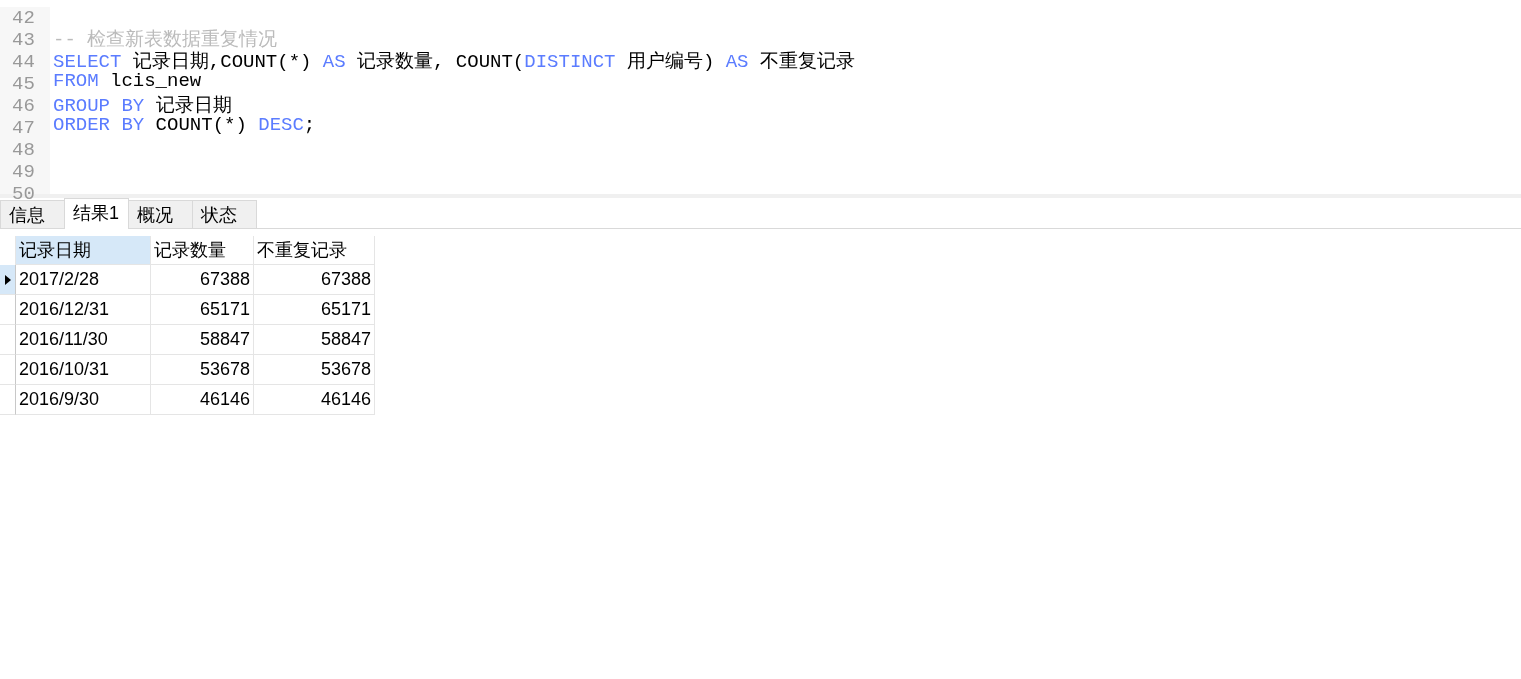 This screenshot has width=1521, height=679. Describe the element at coordinates (96, 213) in the screenshot. I see `tab: 结果1` at that location.